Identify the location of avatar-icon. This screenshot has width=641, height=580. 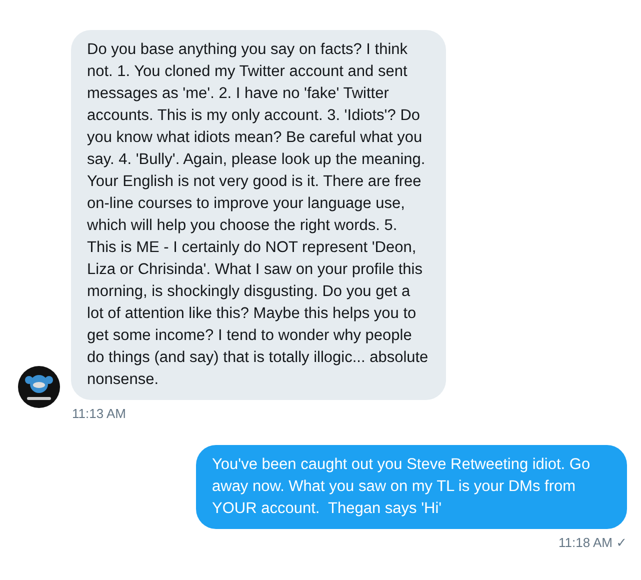
(39, 387).